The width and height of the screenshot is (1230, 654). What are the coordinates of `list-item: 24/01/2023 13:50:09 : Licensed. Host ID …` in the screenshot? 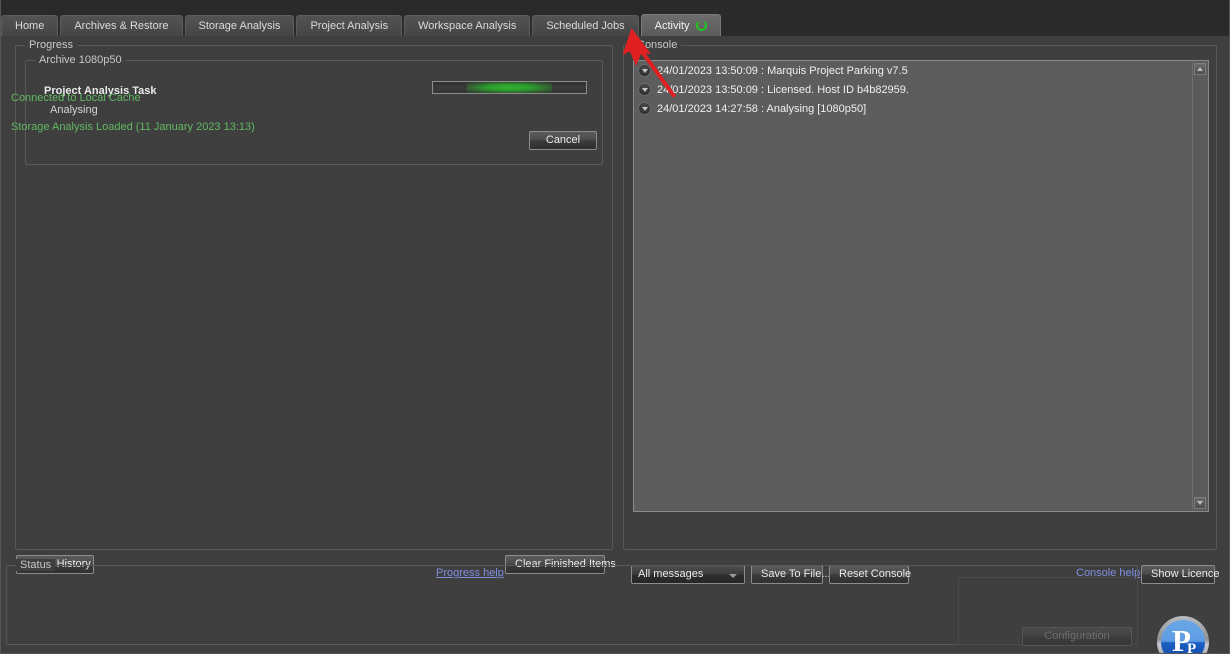 It's located at (921, 89).